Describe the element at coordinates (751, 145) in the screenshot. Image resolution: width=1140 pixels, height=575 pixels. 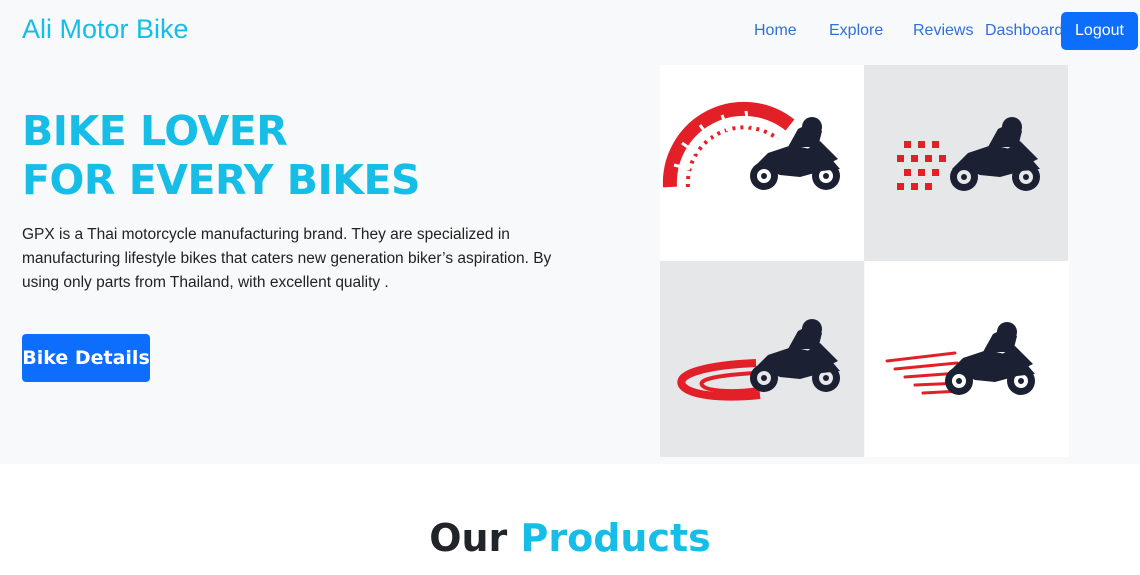
I see `speedometer-motorbike-icon` at that location.